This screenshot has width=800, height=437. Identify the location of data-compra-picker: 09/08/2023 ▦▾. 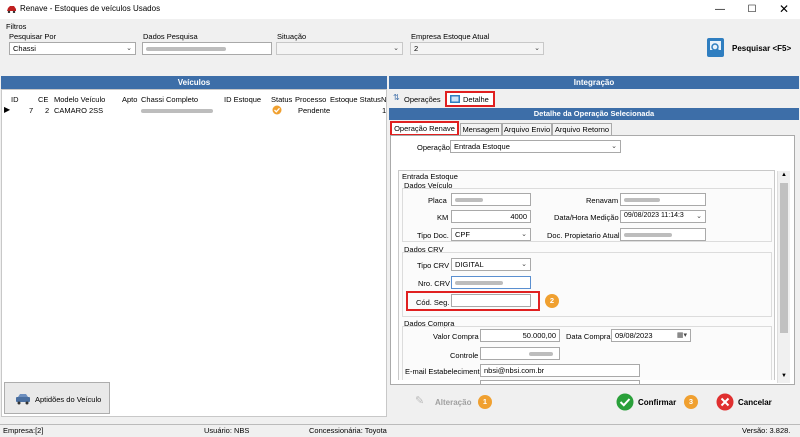
(651, 335).